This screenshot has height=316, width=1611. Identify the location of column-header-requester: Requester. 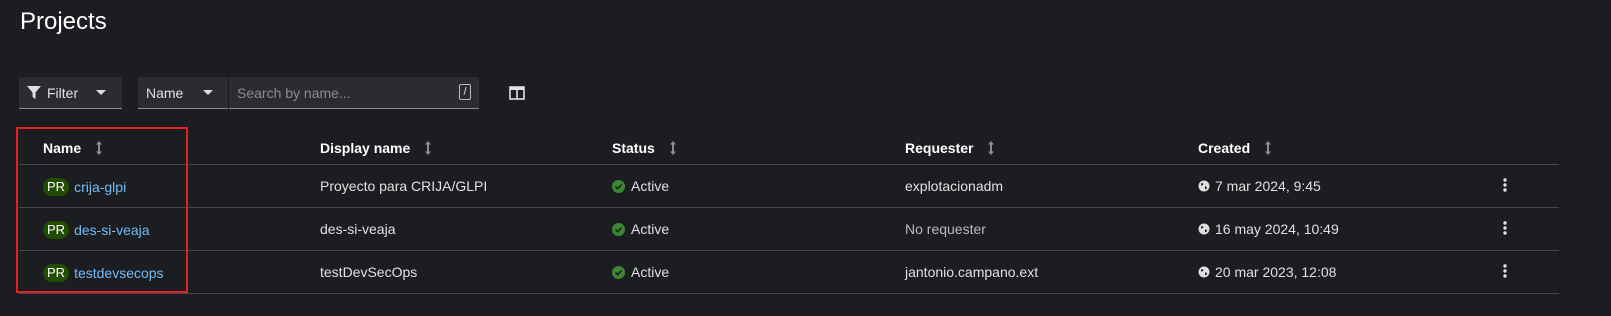
(950, 148).